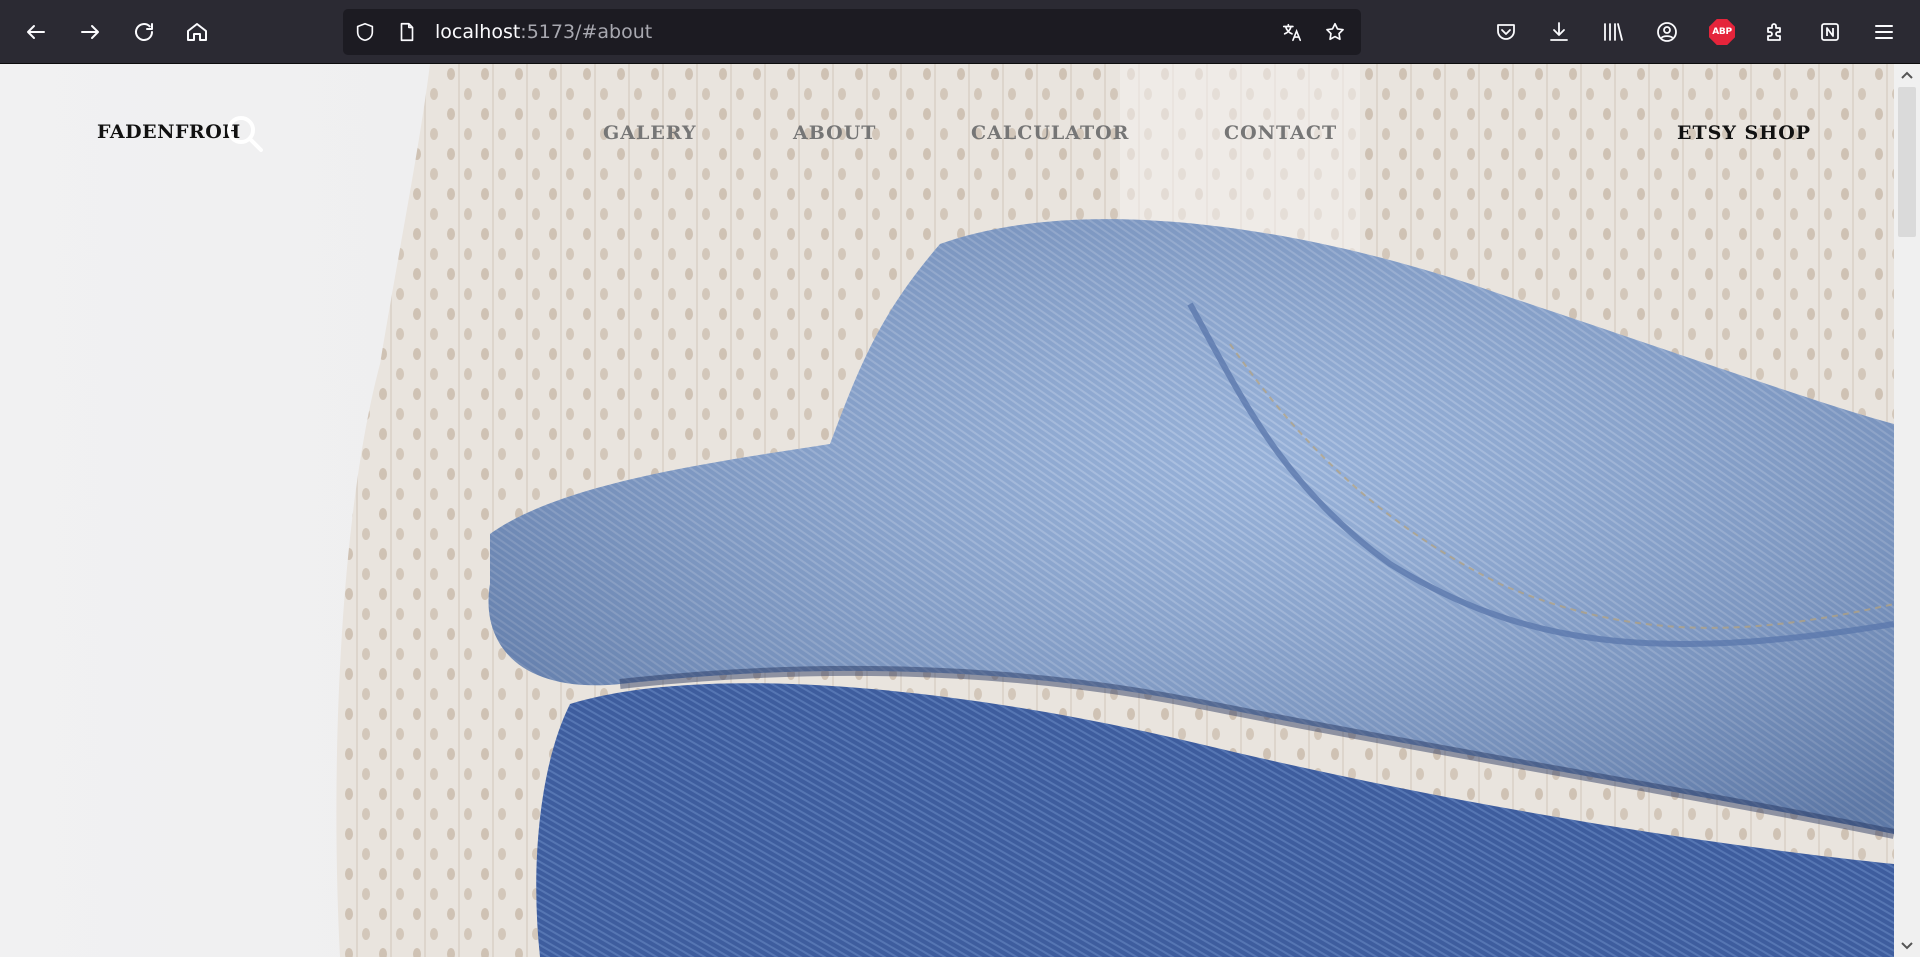  I want to click on nav-link-contact: CONTACT, so click(1280, 133).